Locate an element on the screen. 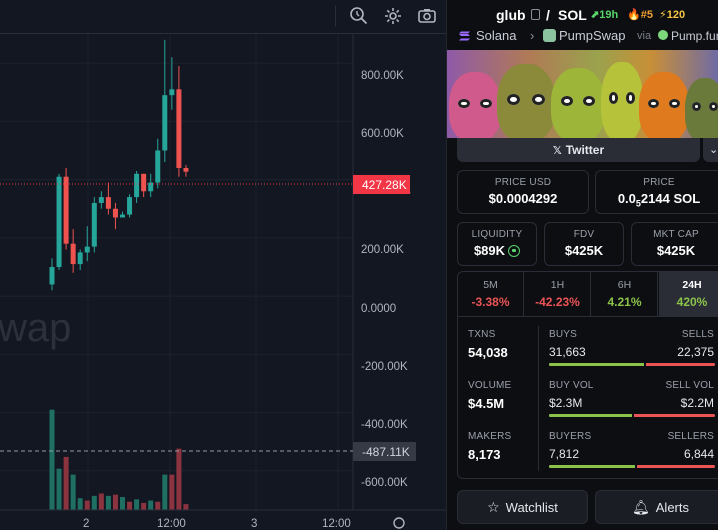 The height and width of the screenshot is (530, 718). sells-label: SELLS is located at coordinates (697, 334).